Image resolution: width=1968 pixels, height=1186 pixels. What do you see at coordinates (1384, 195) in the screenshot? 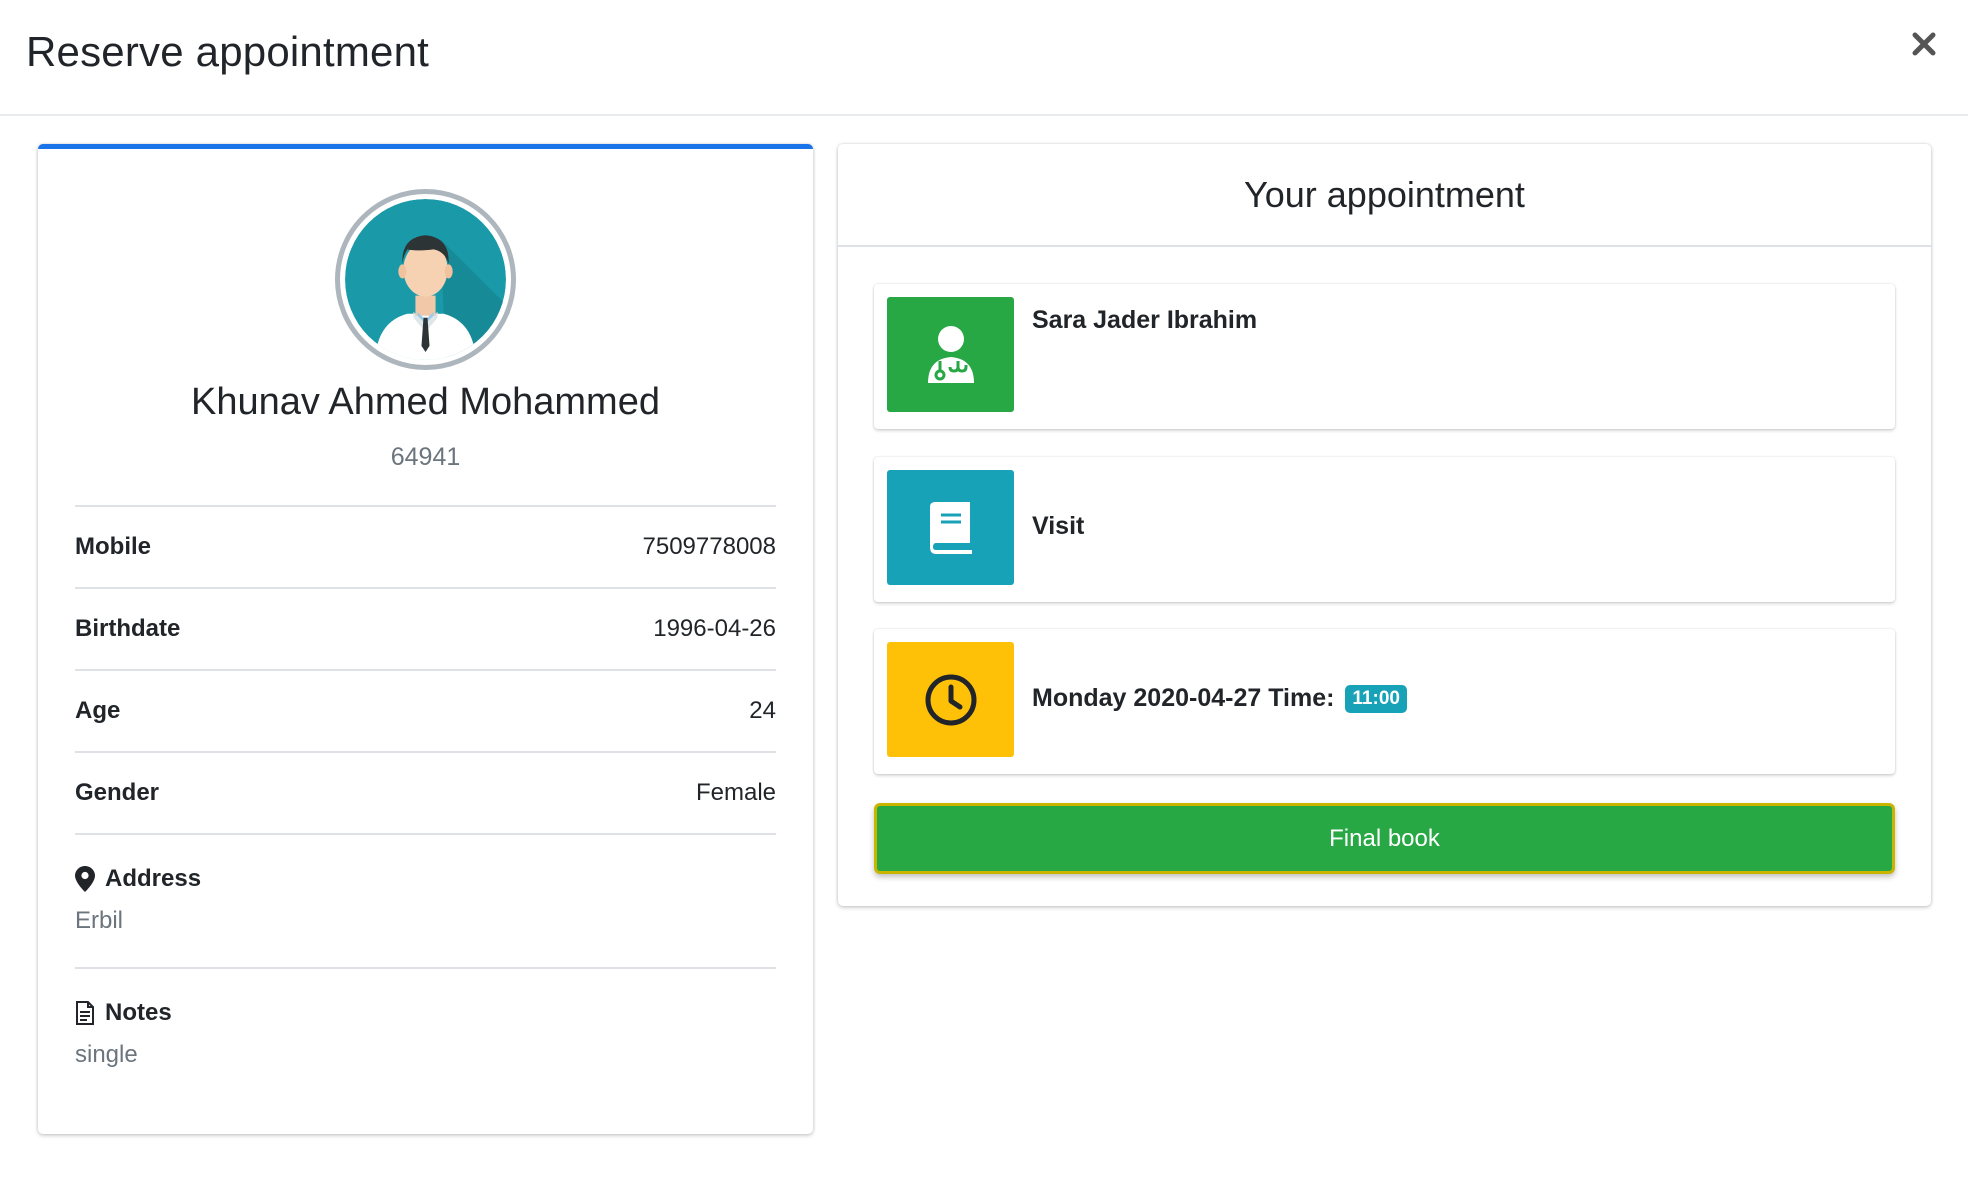
I see `appointment-header: Your appointment` at bounding box center [1384, 195].